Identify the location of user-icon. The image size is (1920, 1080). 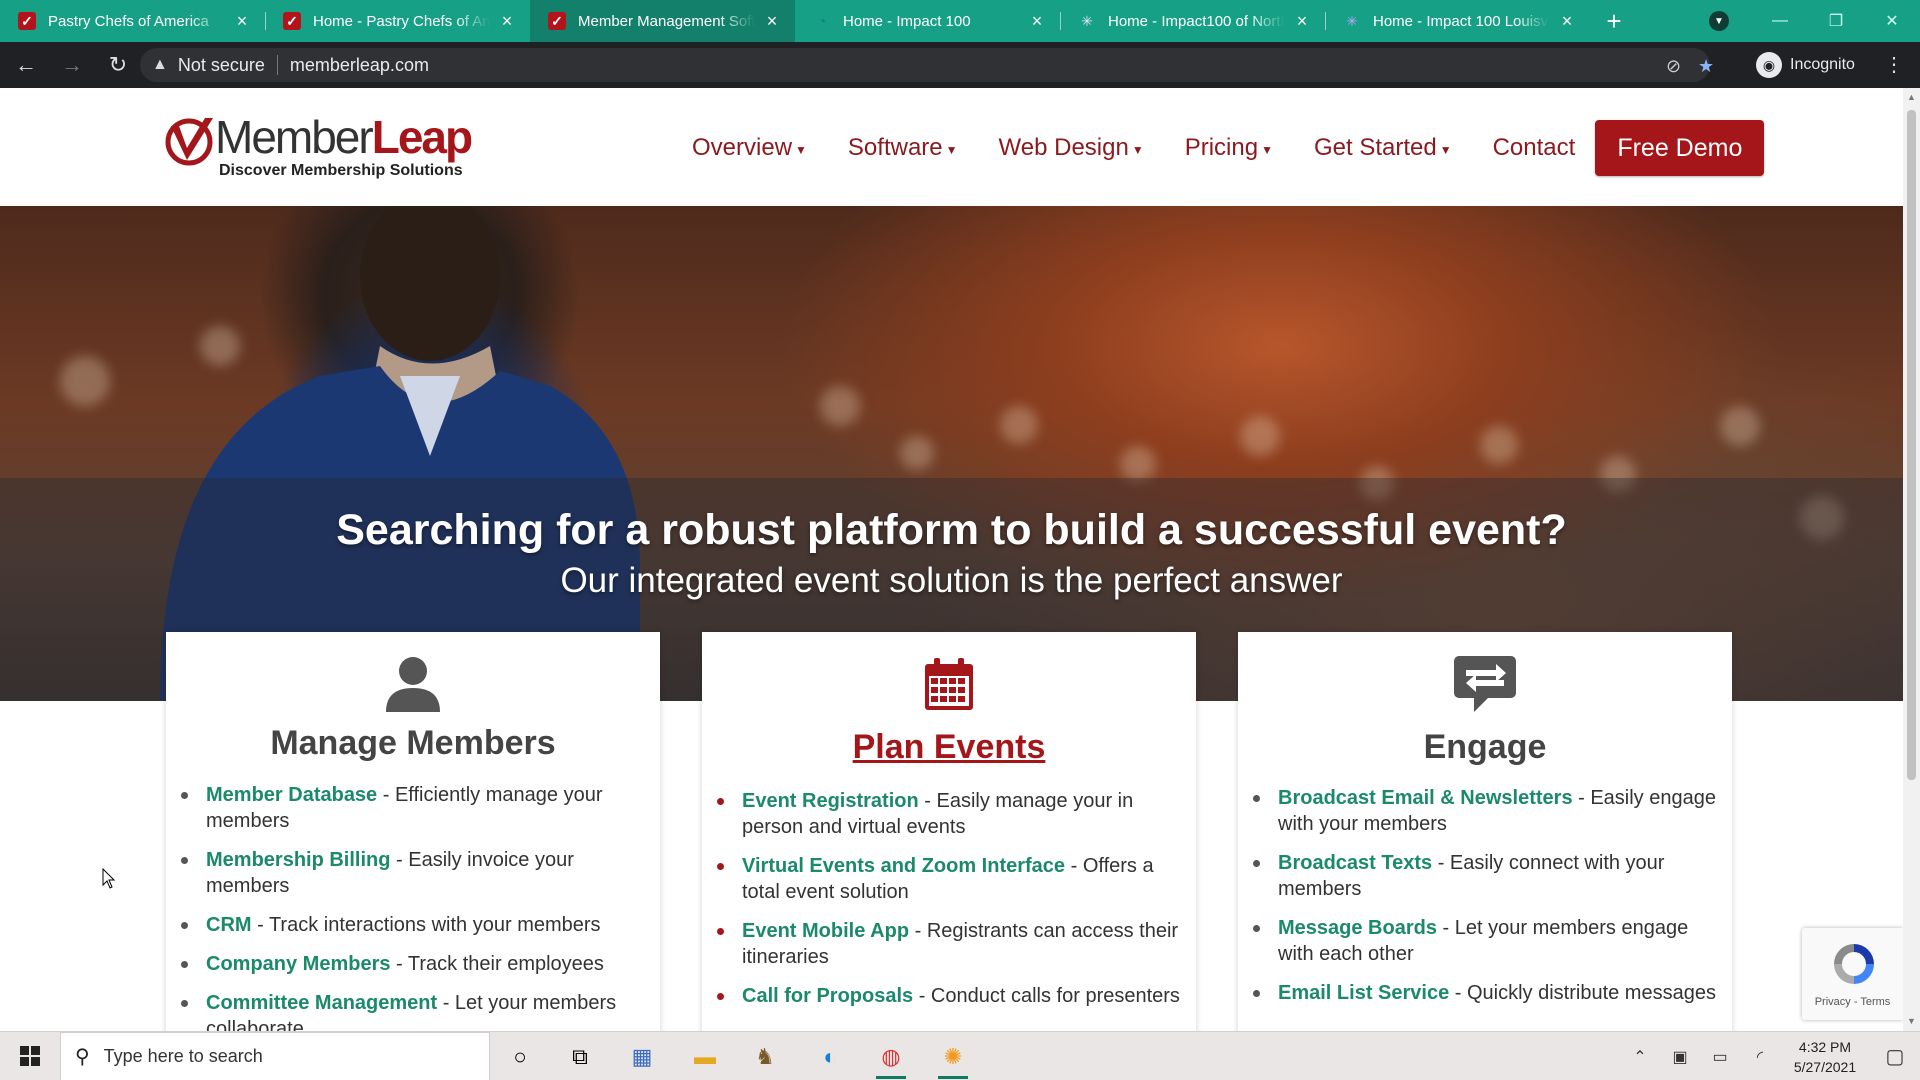
(413, 683).